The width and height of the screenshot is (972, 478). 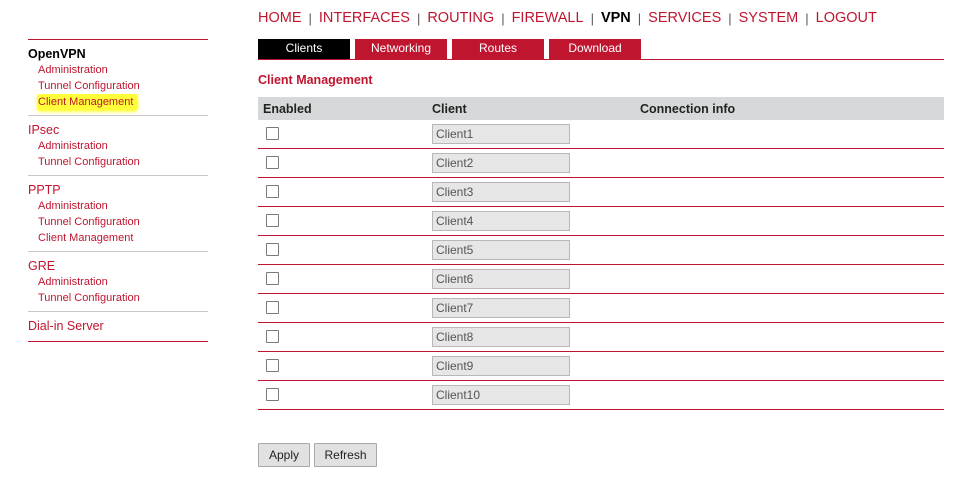 What do you see at coordinates (118, 130) in the screenshot?
I see `sidebar-title-ipsec: IPsec` at bounding box center [118, 130].